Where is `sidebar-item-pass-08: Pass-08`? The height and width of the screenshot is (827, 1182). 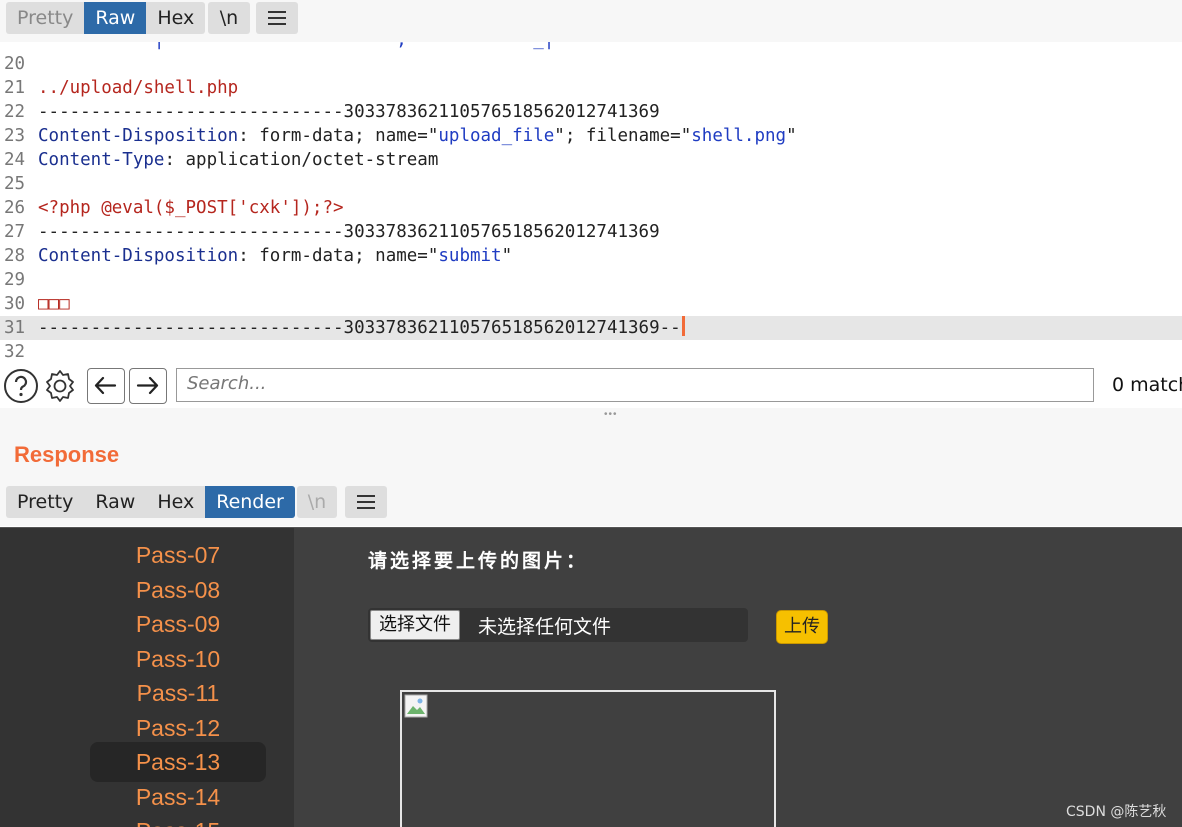
sidebar-item-pass-08: Pass-08 is located at coordinates (178, 590).